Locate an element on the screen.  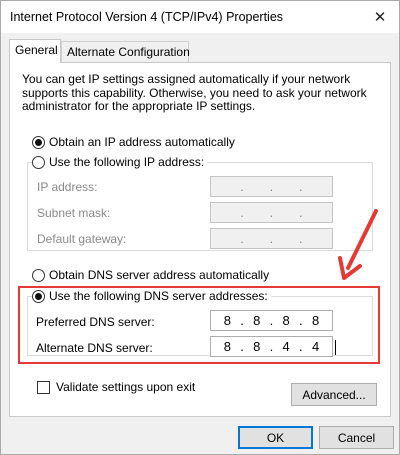
tab-general: General is located at coordinates (35, 51).